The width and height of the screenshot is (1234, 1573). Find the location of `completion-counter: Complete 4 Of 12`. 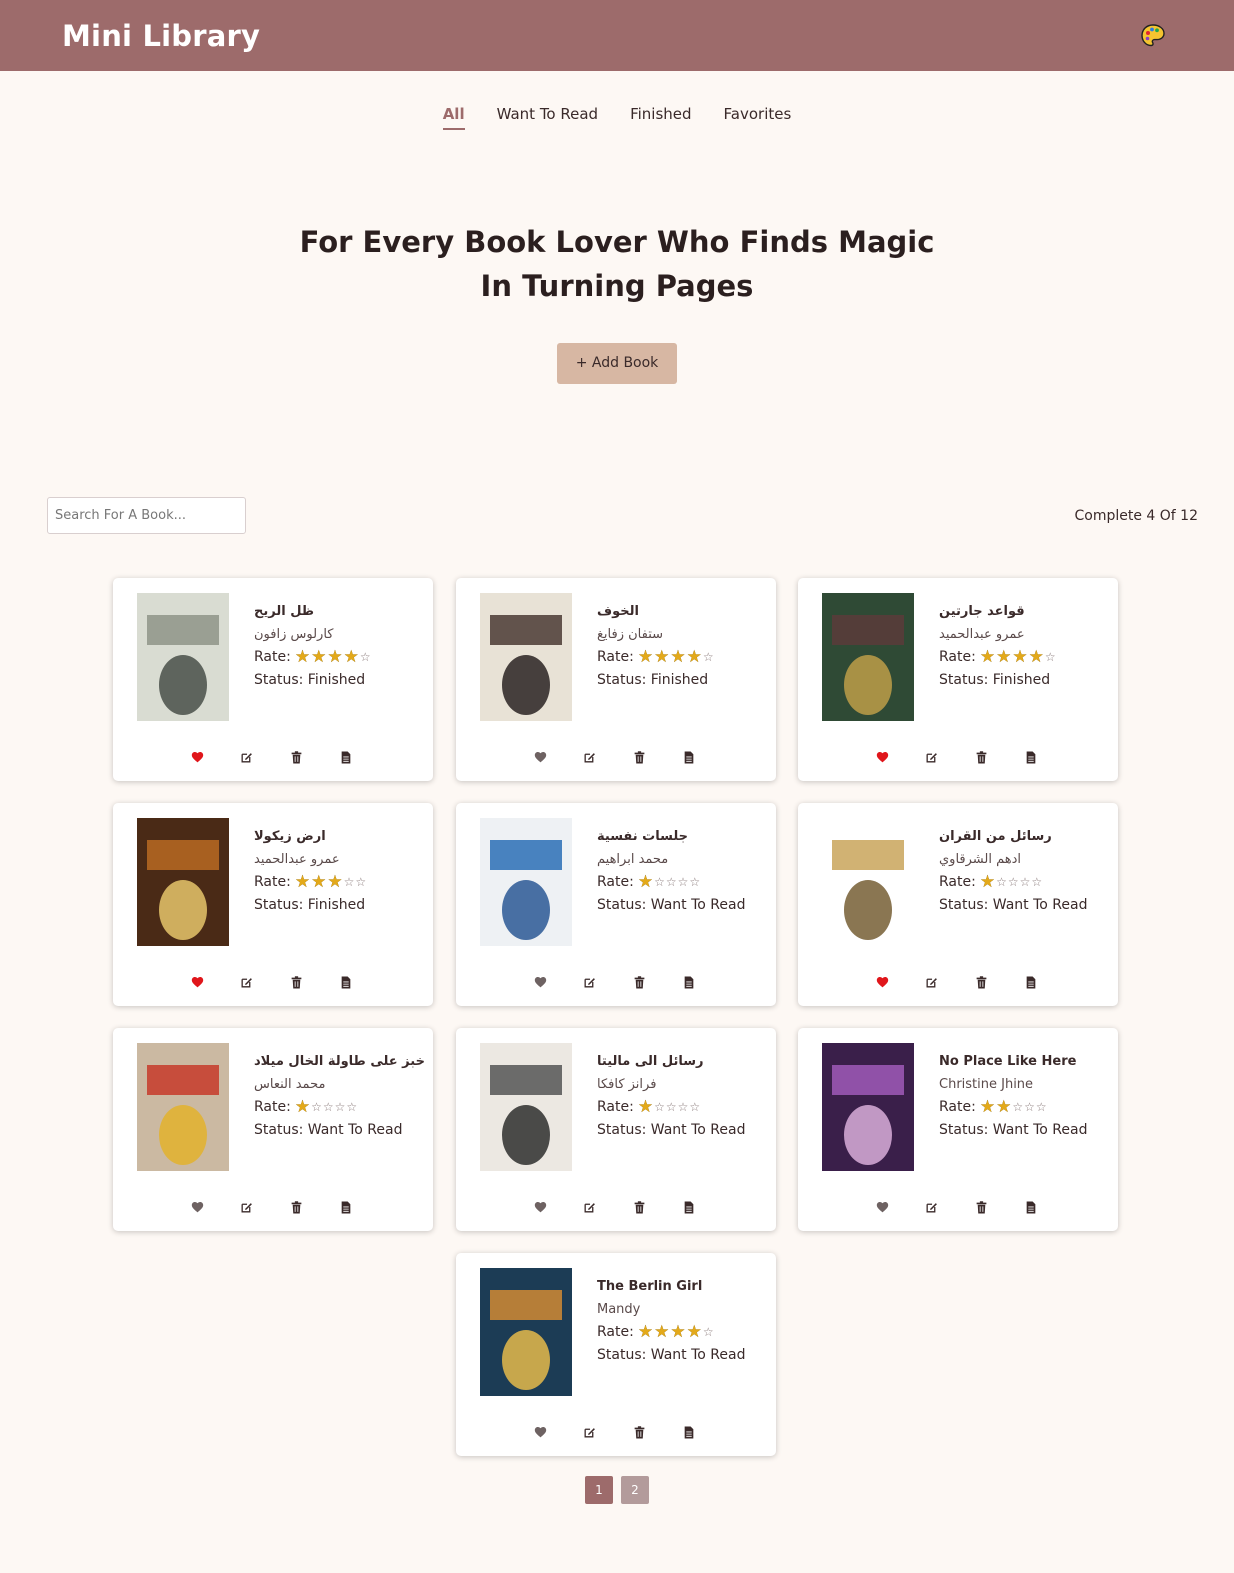

completion-counter: Complete 4 Of 12 is located at coordinates (1136, 515).